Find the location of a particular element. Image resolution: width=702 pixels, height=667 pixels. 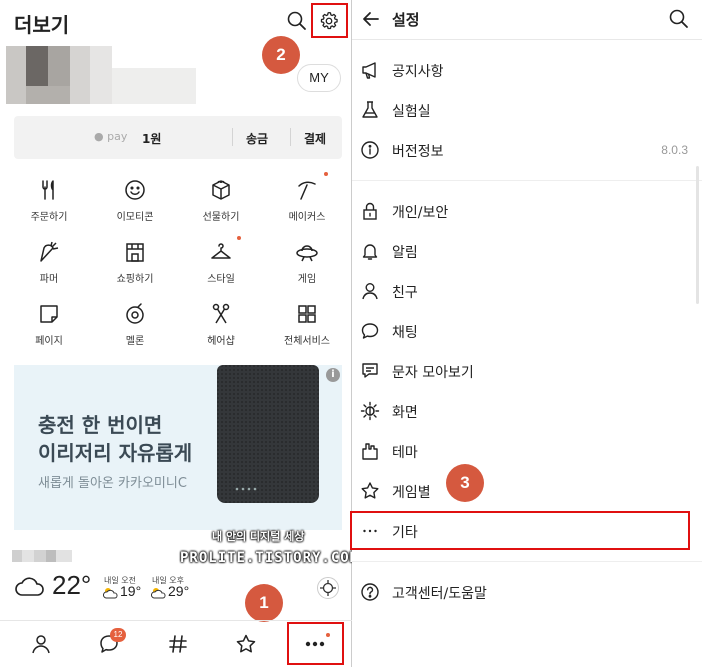

sms-icon is located at coordinates (370, 371).